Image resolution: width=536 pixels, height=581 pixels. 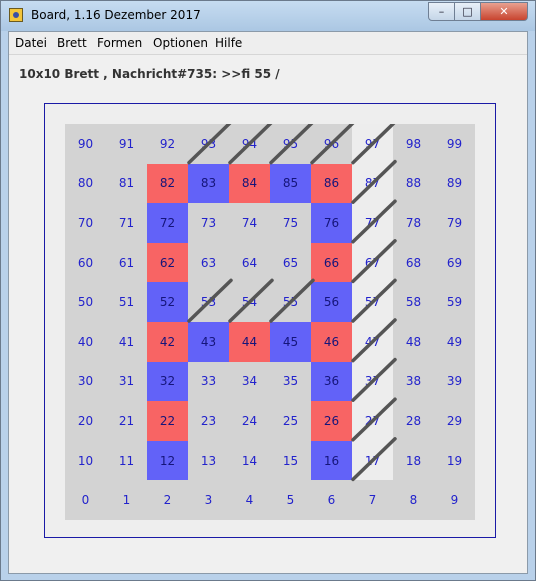 I want to click on maximize-button: □, so click(x=467, y=11).